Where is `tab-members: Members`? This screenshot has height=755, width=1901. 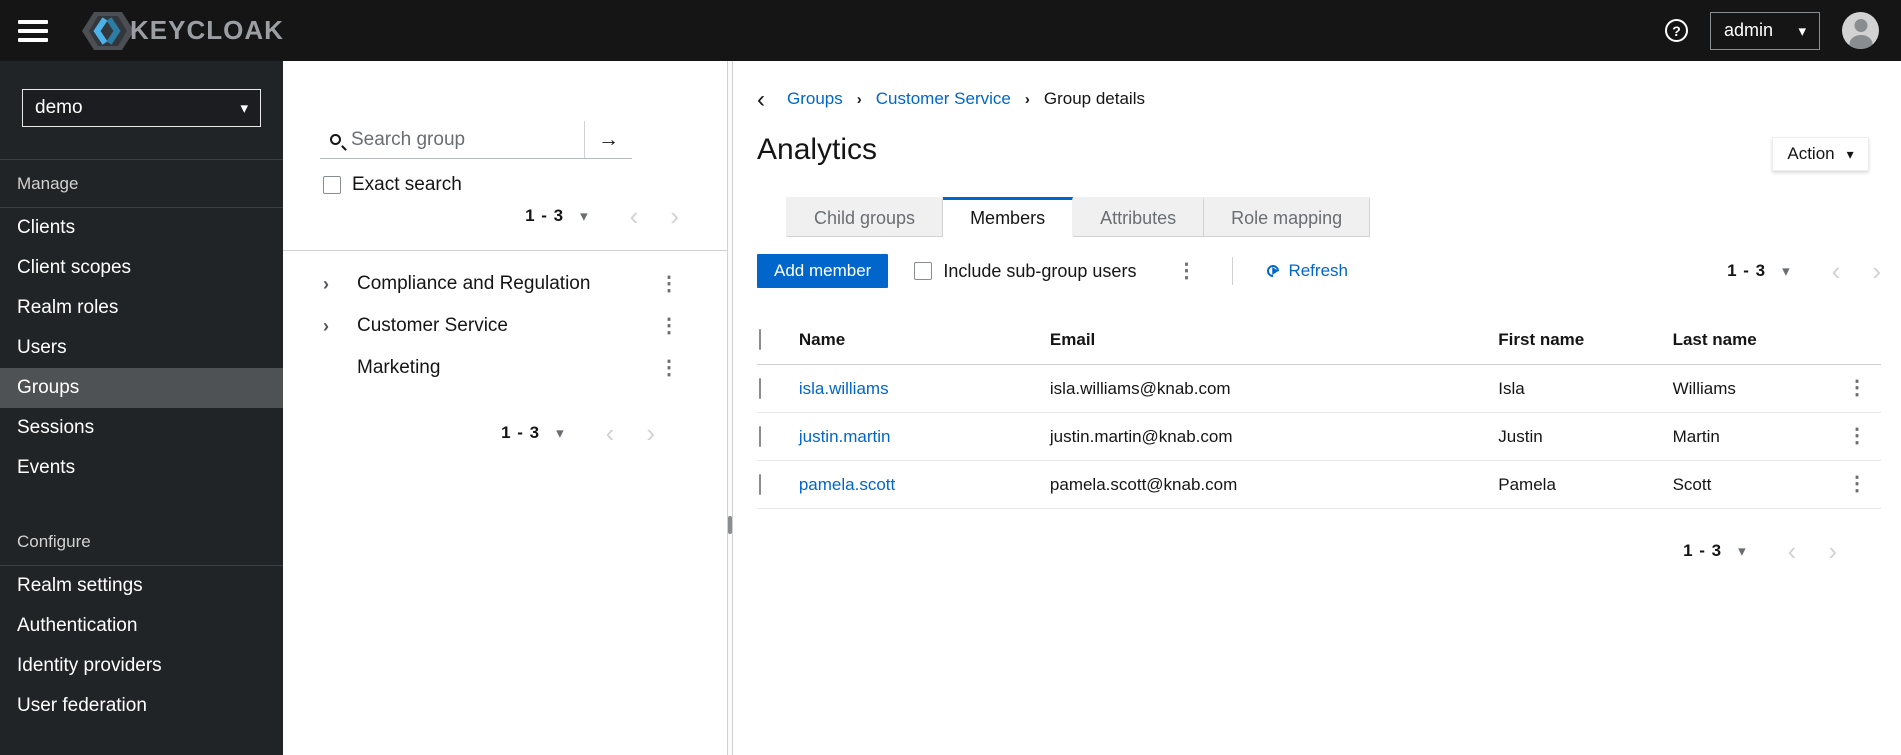 tab-members: Members is located at coordinates (1008, 217).